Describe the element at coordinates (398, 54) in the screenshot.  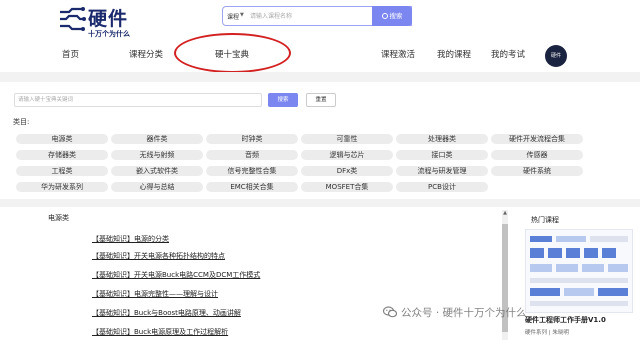
I see `nav-course-activation: 课程激活` at that location.